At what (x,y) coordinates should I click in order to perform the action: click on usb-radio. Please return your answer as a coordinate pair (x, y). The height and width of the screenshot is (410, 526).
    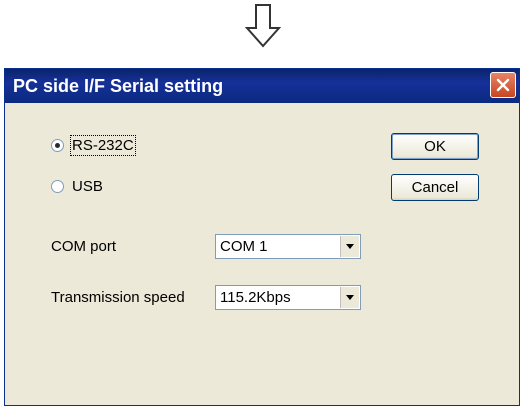
    Looking at the image, I should click on (57, 186).